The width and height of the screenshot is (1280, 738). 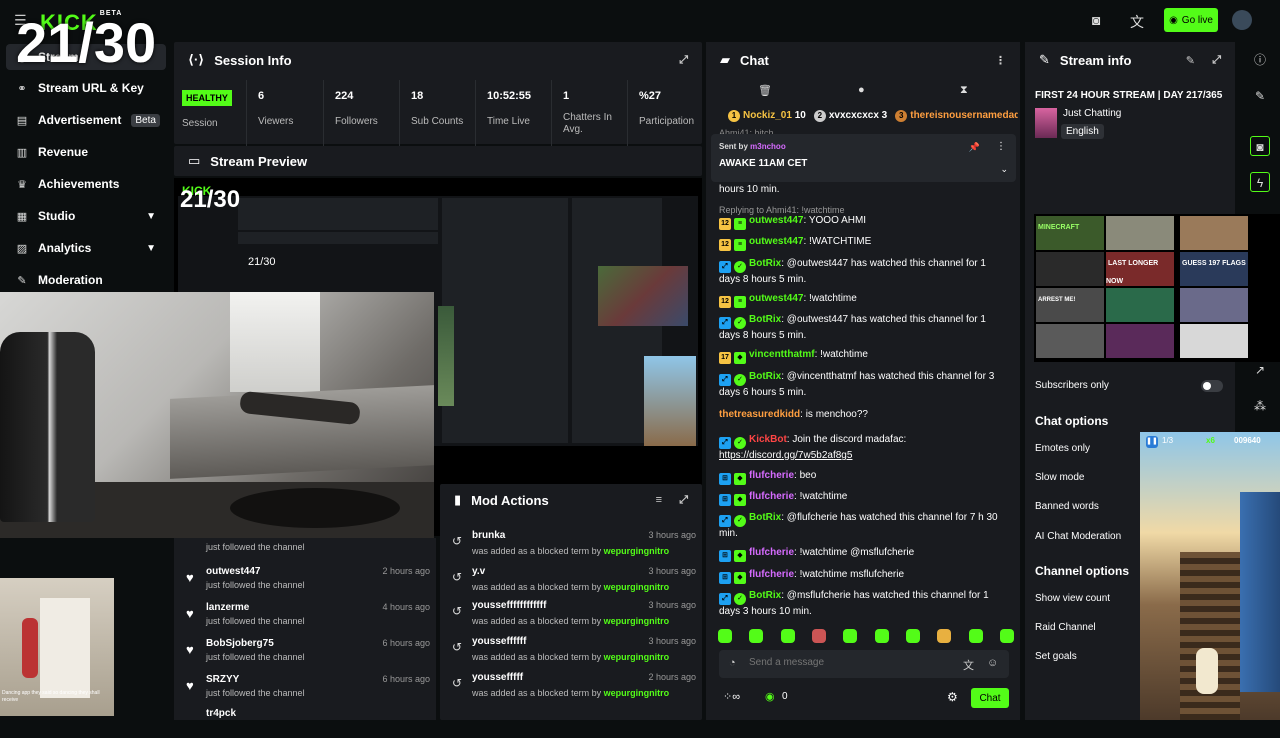 What do you see at coordinates (956, 118) in the screenshot?
I see `top-chatter: 3 thereisnousernamedada` at bounding box center [956, 118].